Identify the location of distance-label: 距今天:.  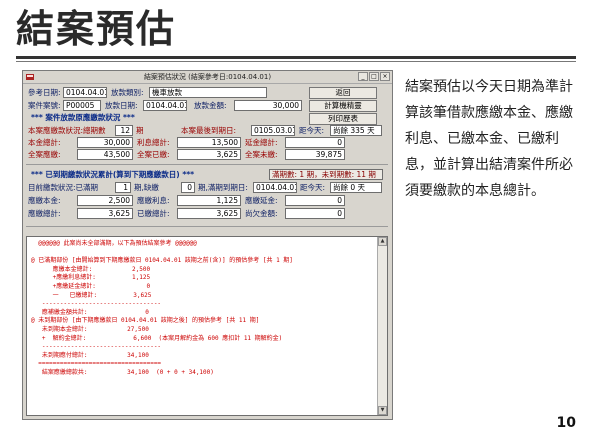
(312, 130).